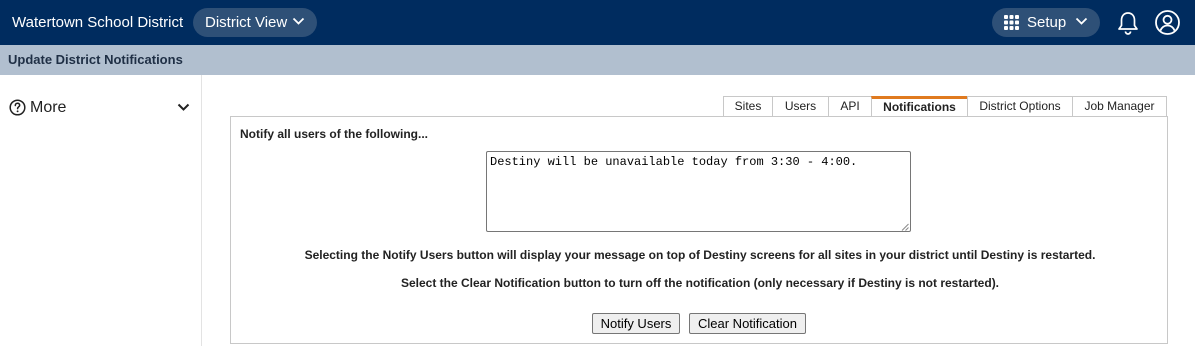 This screenshot has width=1195, height=346. Describe the element at coordinates (17, 107) in the screenshot. I see `question-circle-icon` at that location.